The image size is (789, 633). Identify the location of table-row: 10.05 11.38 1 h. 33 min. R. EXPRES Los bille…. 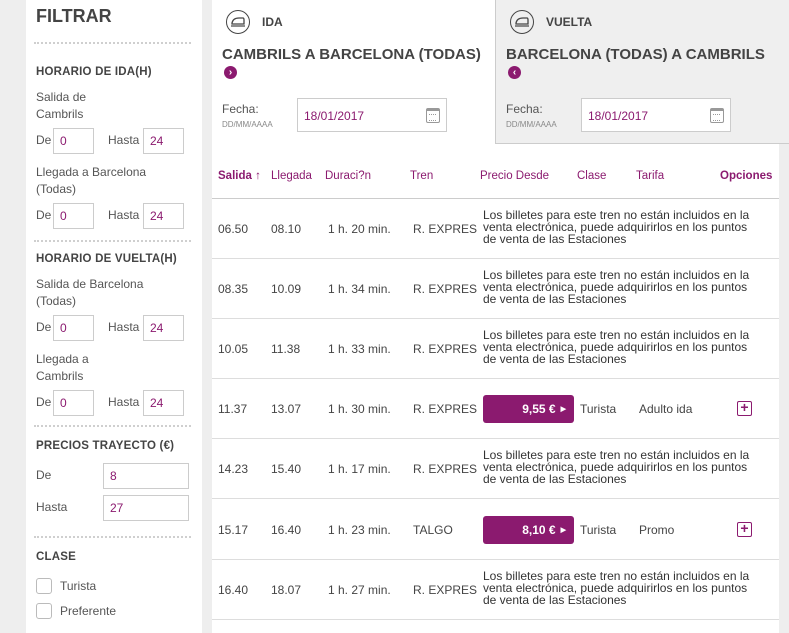
(495, 349).